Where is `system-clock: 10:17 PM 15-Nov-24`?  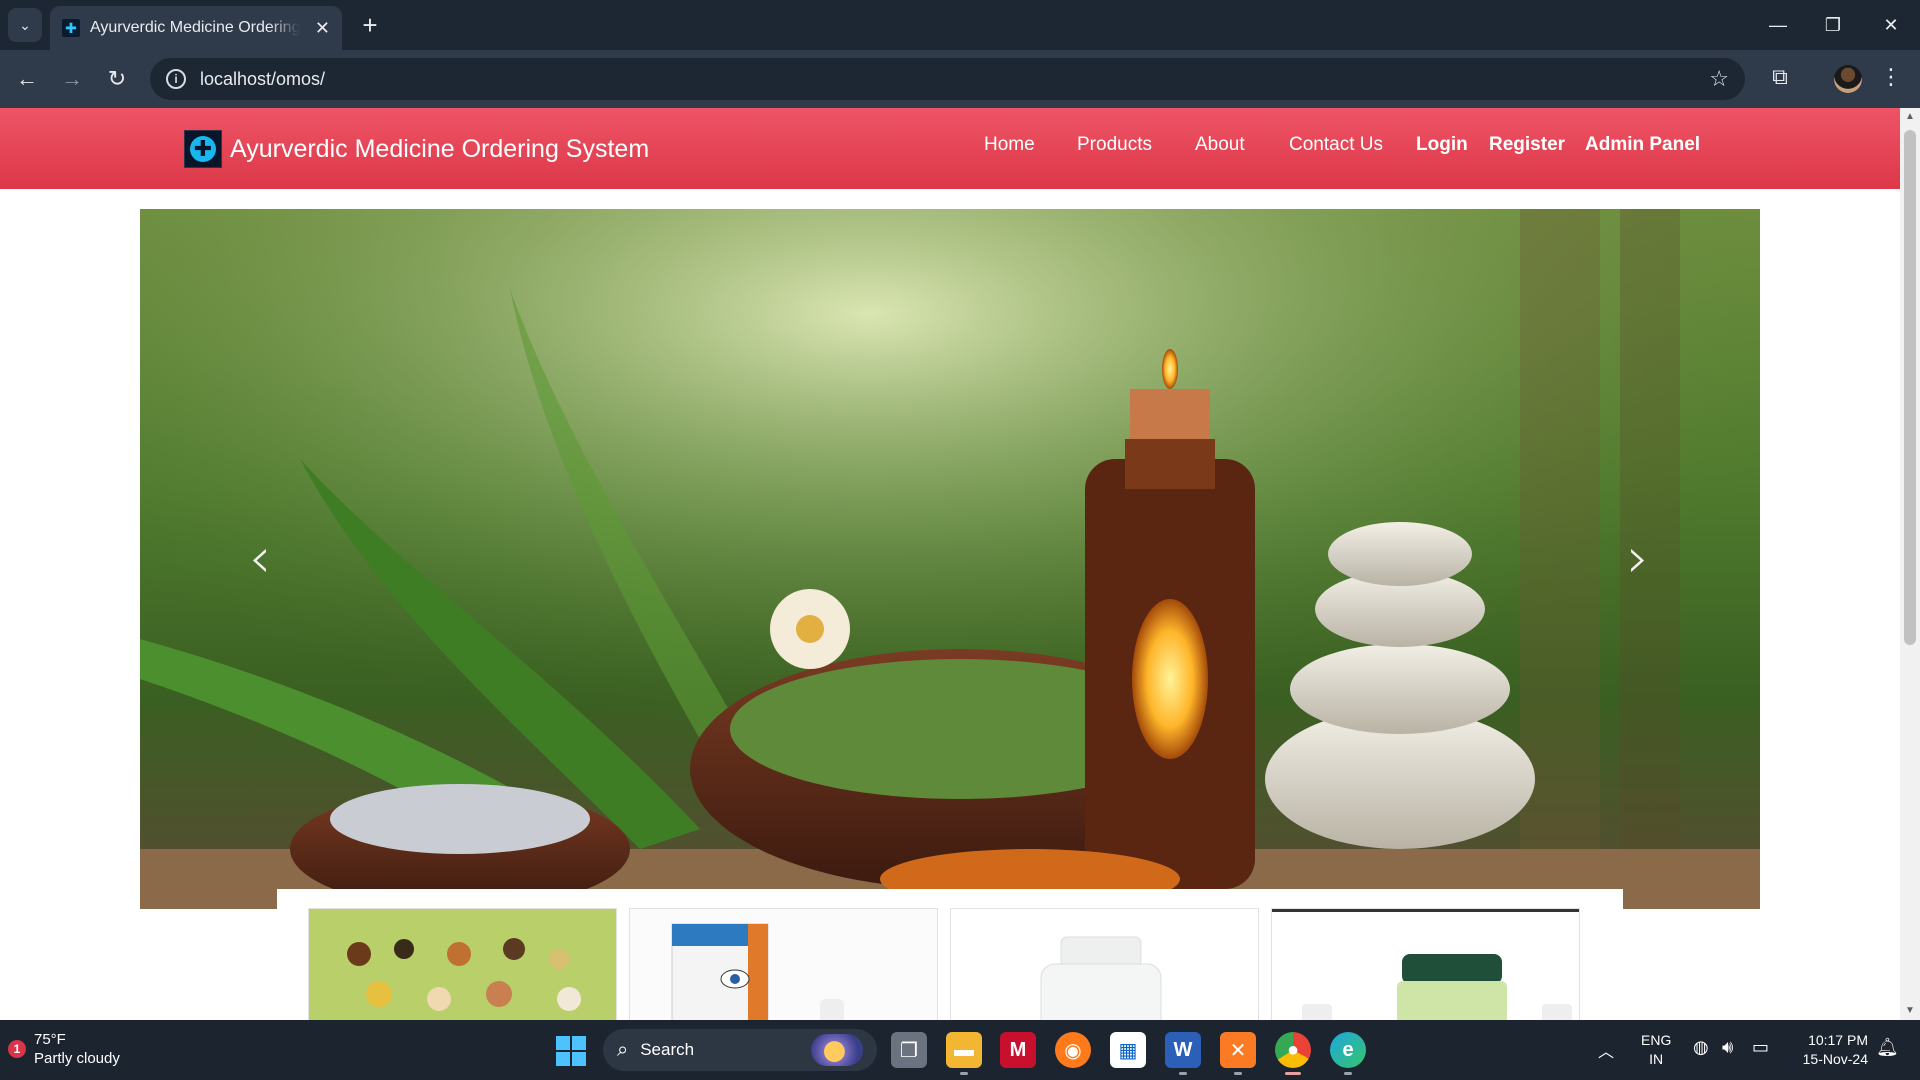 system-clock: 10:17 PM 15-Nov-24 is located at coordinates (1828, 1050).